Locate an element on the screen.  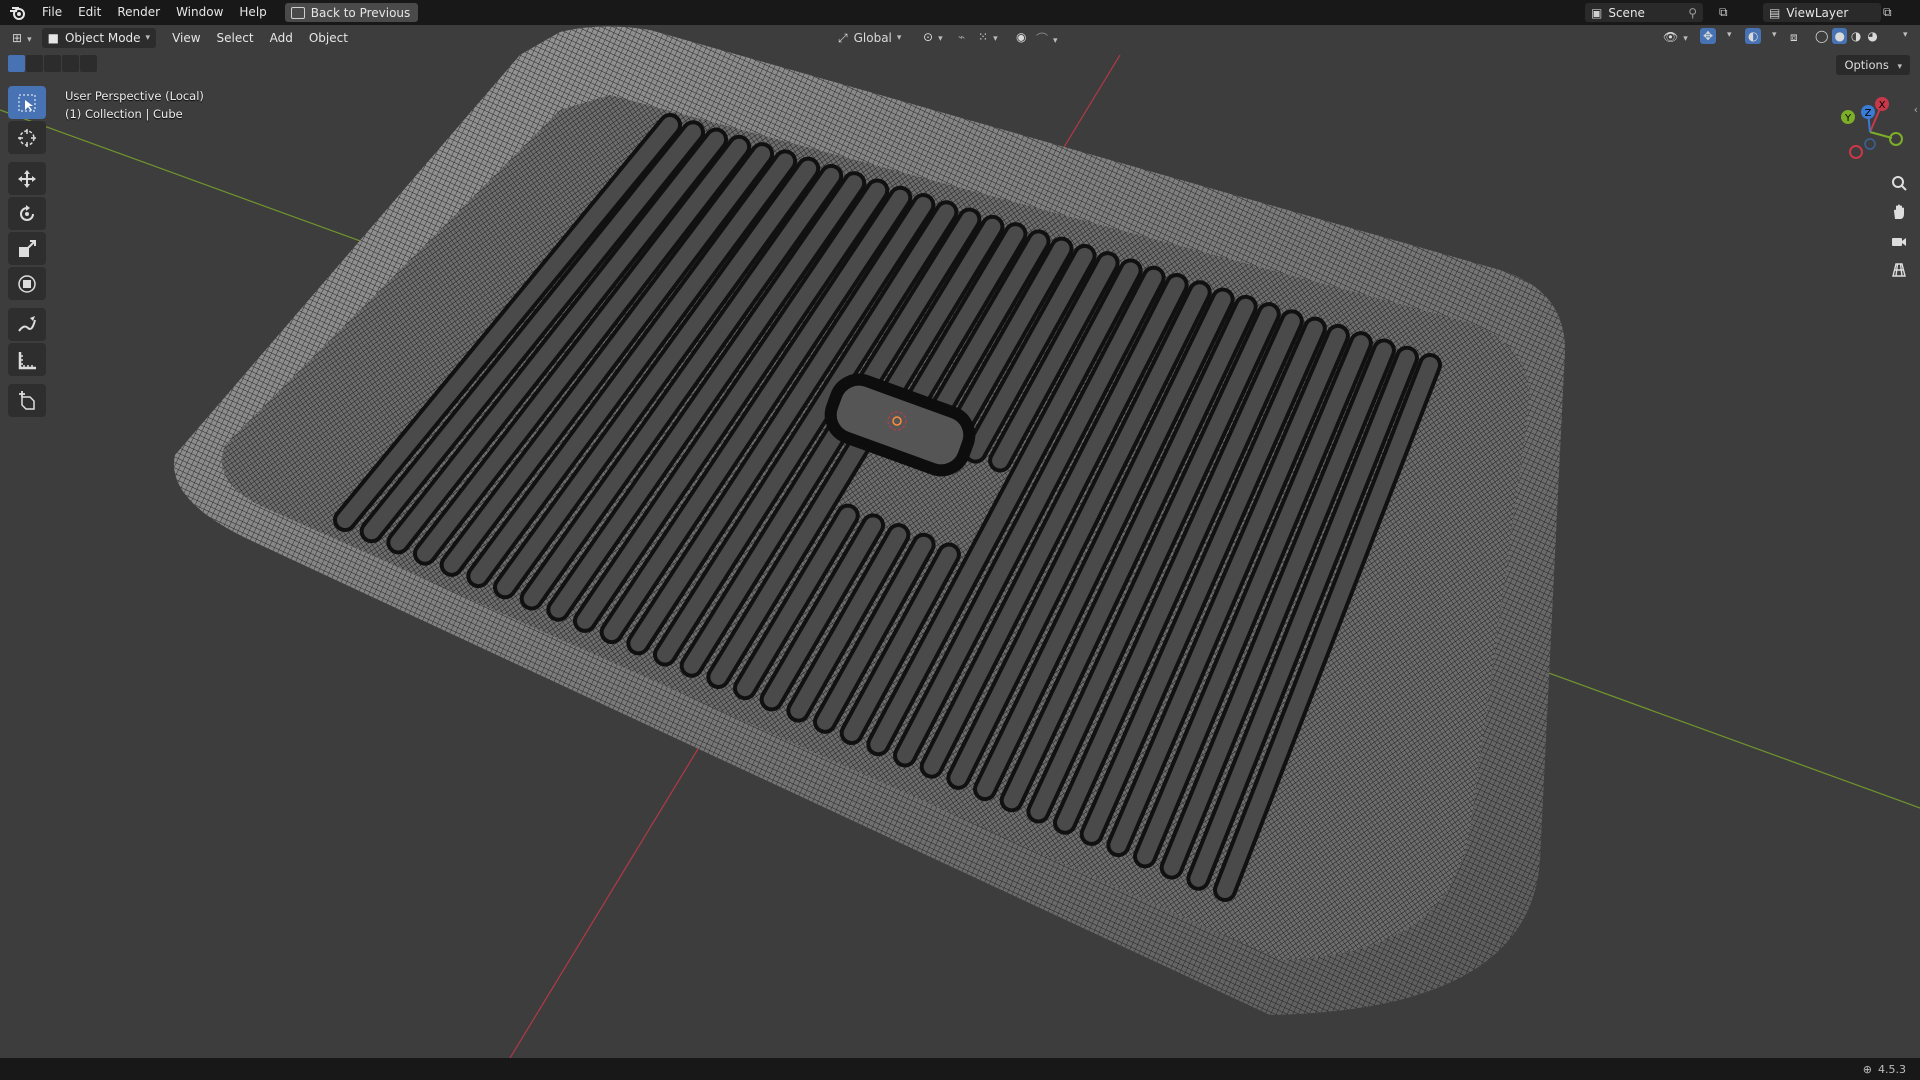
move-tool is located at coordinates (27, 178).